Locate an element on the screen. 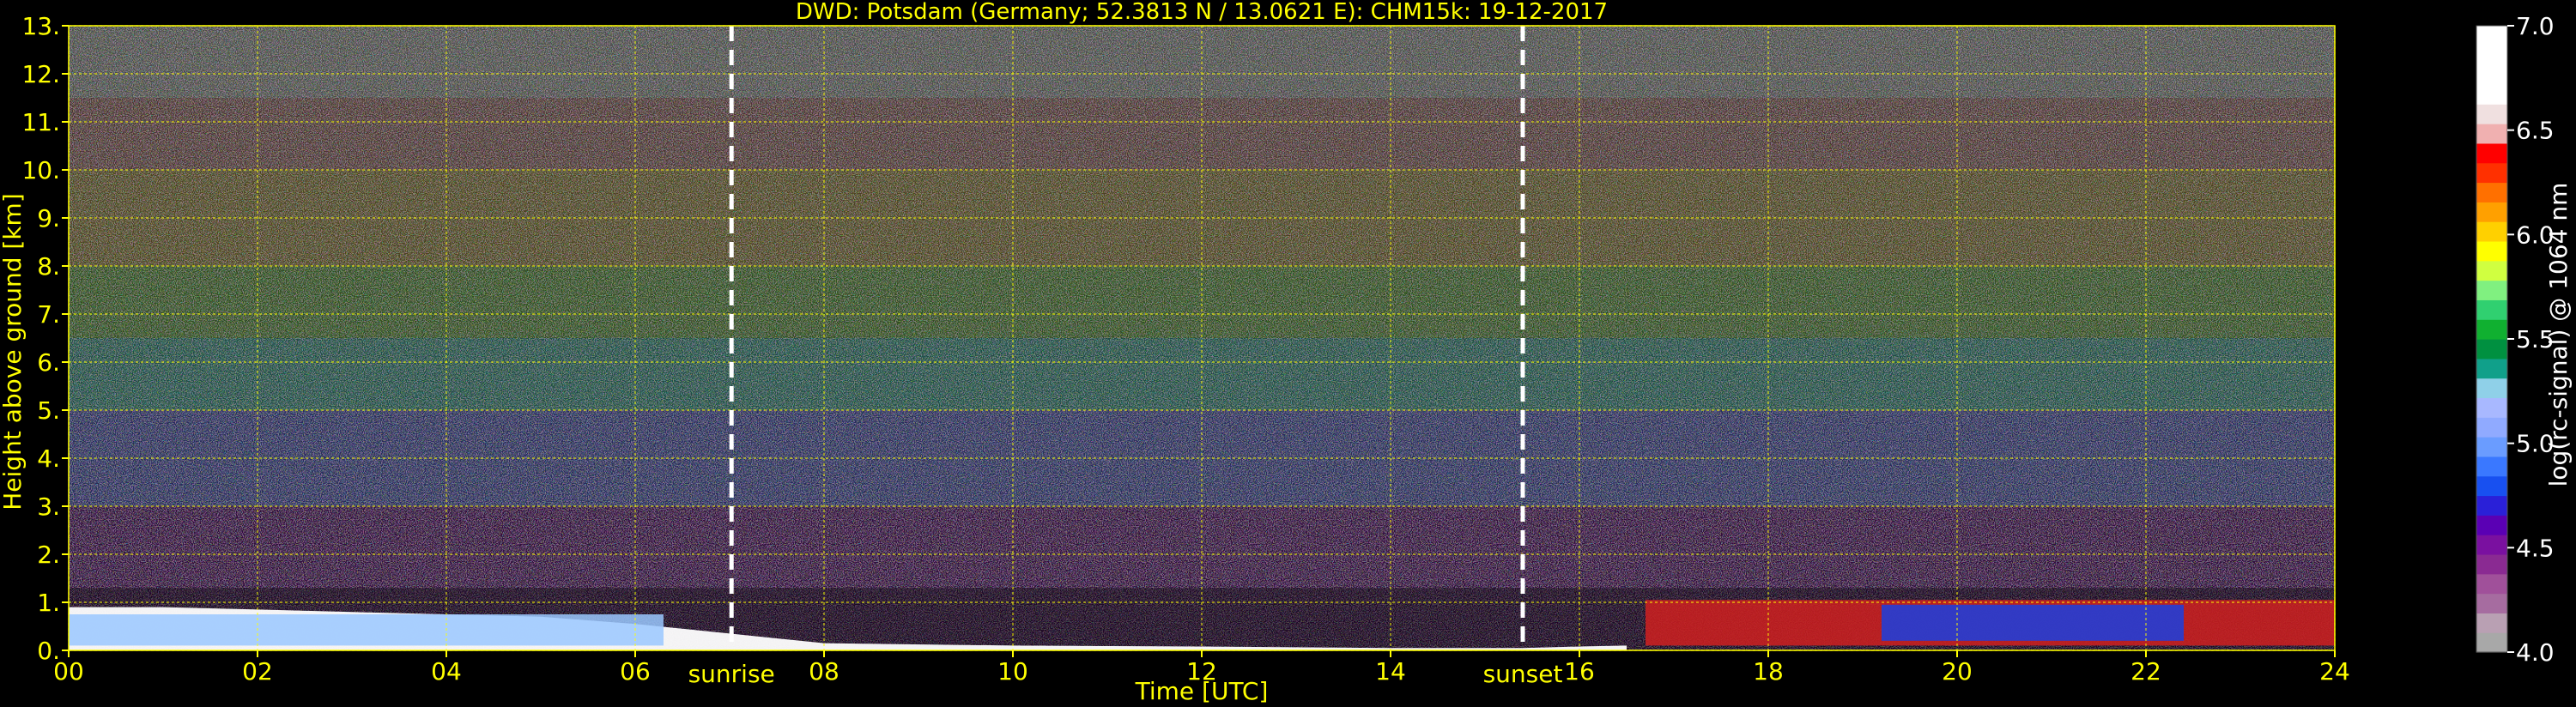 This screenshot has width=2576, height=707. colorbar-tick-label: 4.5 is located at coordinates (2535, 548).